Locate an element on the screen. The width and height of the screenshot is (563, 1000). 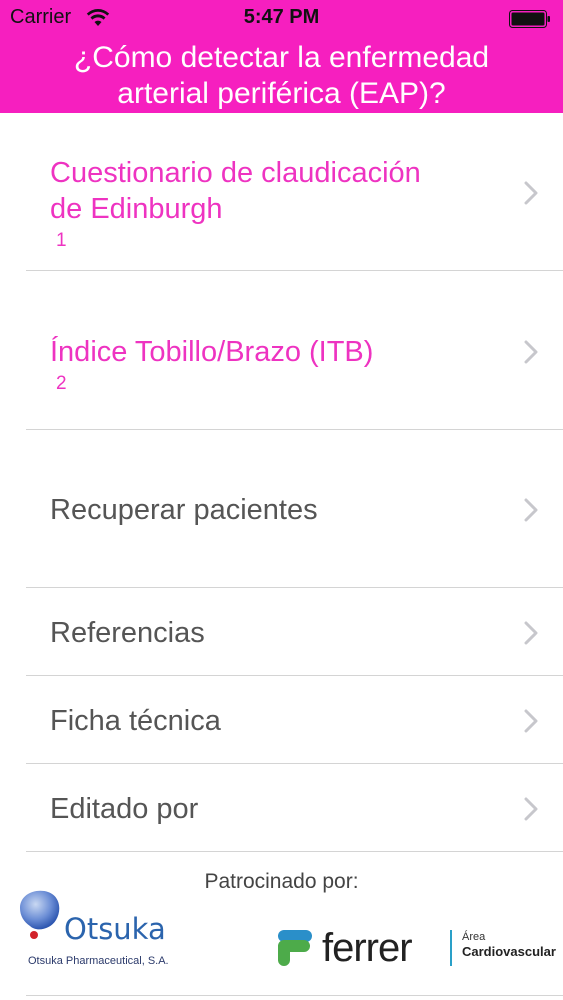
row-divider is located at coordinates (294, 851).